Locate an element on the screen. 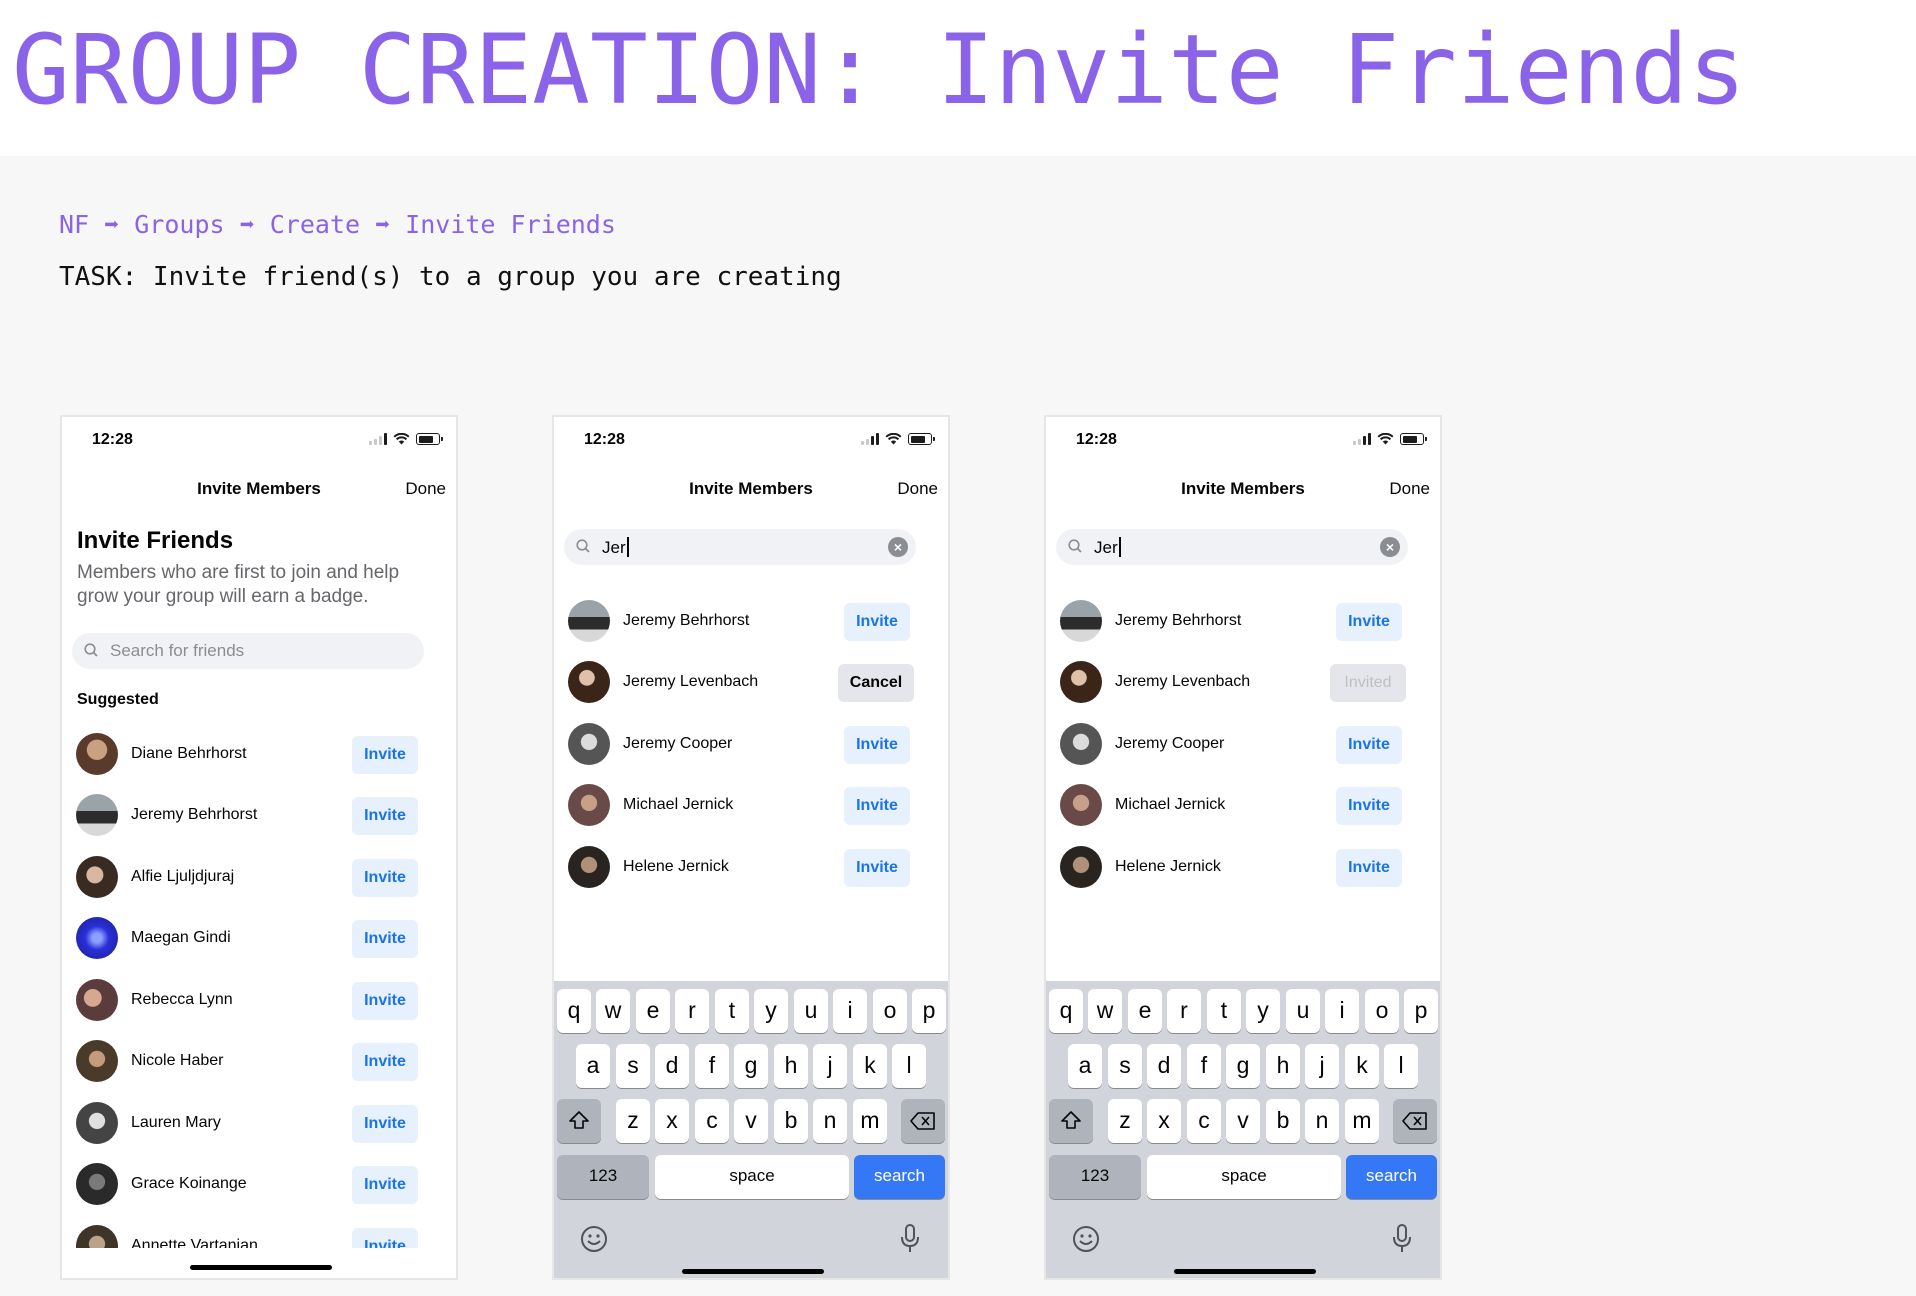 The width and height of the screenshot is (1916, 1296). friend-name: Maegan Gindi is located at coordinates (181, 937).